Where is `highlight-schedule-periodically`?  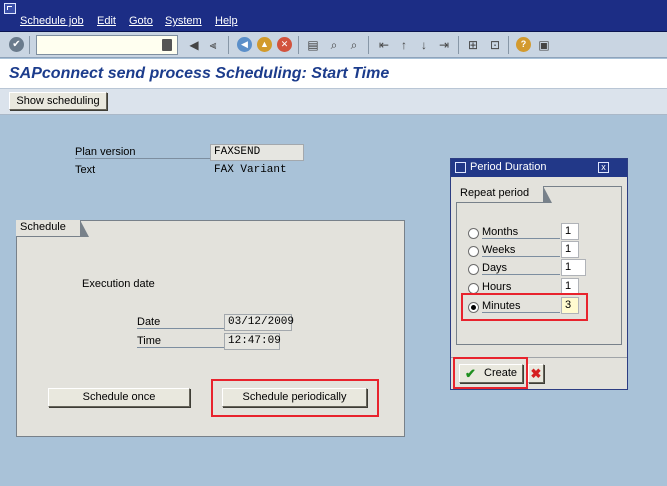
highlight-schedule-periodically is located at coordinates (295, 398).